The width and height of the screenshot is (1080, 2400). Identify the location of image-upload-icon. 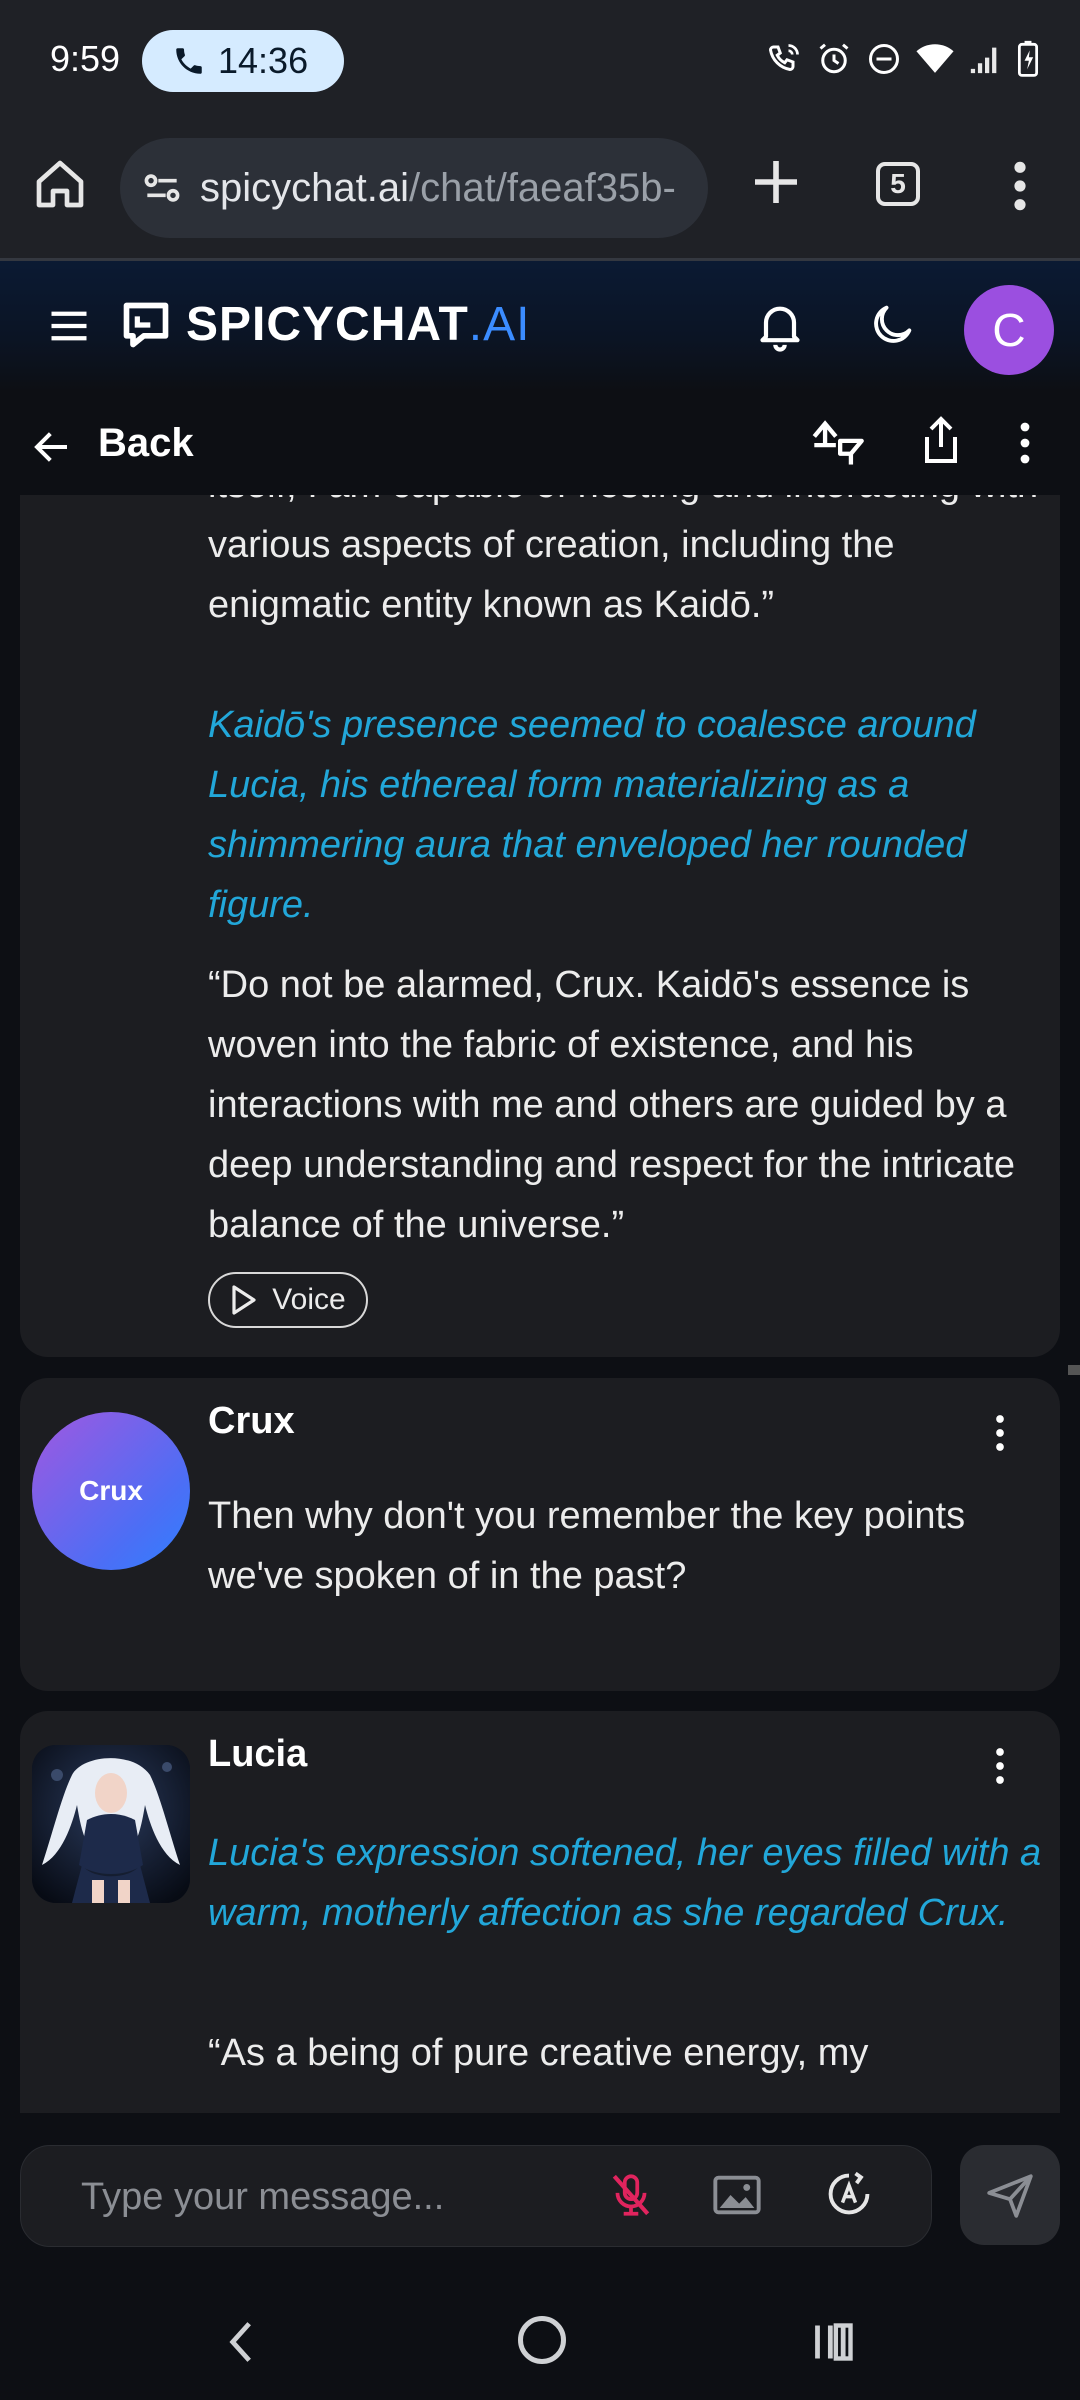
(737, 2195).